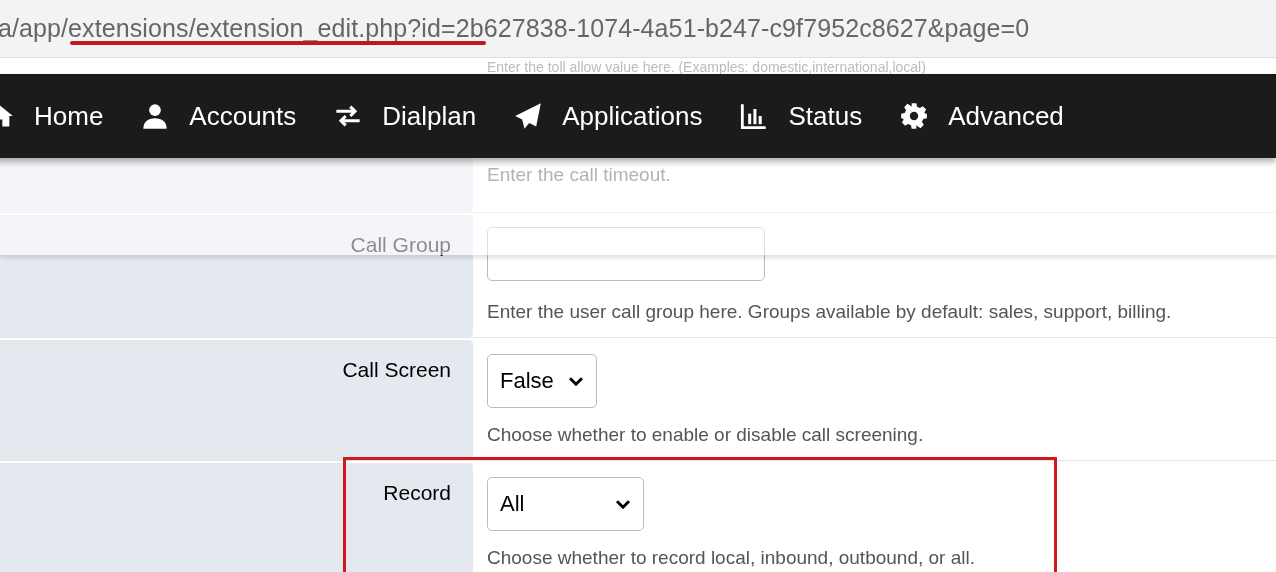 The height and width of the screenshot is (572, 1276). What do you see at coordinates (528, 116) in the screenshot?
I see `paper-plane-icon` at bounding box center [528, 116].